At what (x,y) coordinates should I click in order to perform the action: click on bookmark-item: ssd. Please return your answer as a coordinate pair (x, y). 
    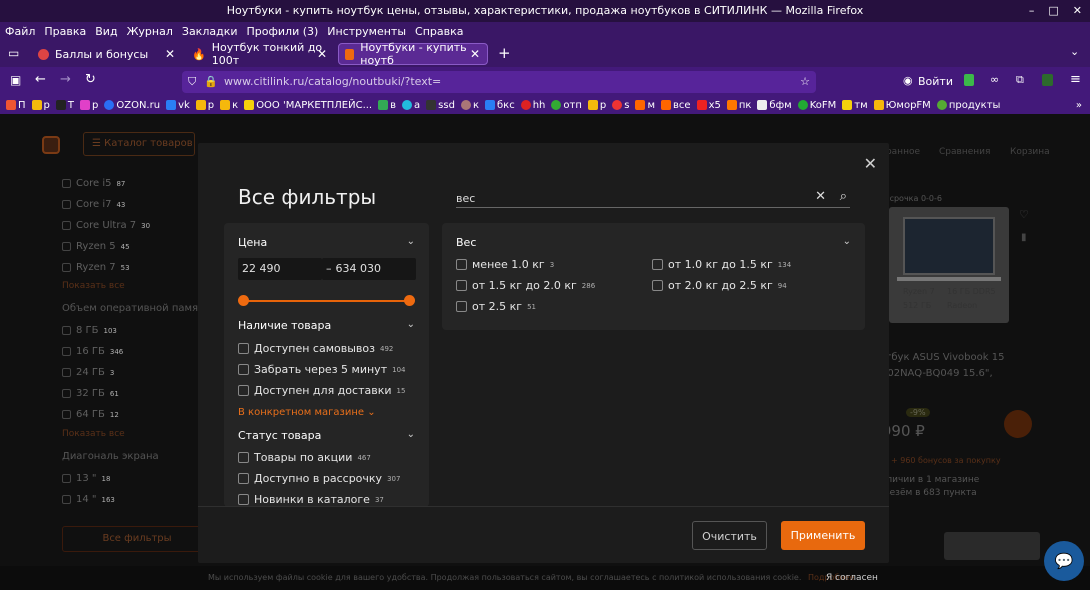
    Looking at the image, I should click on (440, 105).